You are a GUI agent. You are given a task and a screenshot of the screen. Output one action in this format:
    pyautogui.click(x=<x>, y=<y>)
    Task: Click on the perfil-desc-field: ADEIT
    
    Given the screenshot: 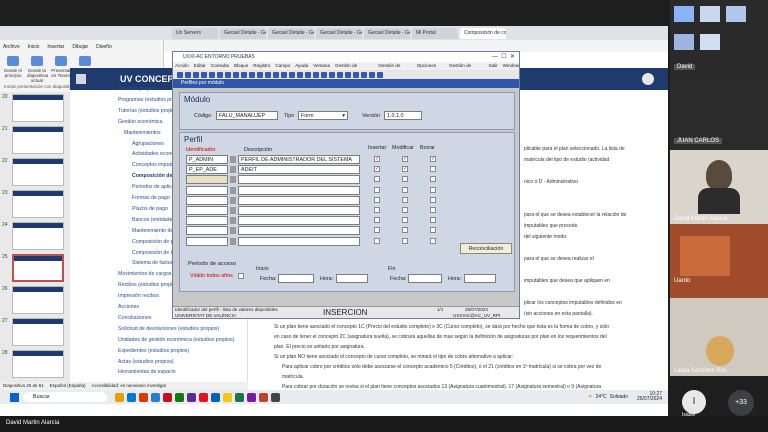 What is the action you would take?
    pyautogui.click(x=299, y=170)
    